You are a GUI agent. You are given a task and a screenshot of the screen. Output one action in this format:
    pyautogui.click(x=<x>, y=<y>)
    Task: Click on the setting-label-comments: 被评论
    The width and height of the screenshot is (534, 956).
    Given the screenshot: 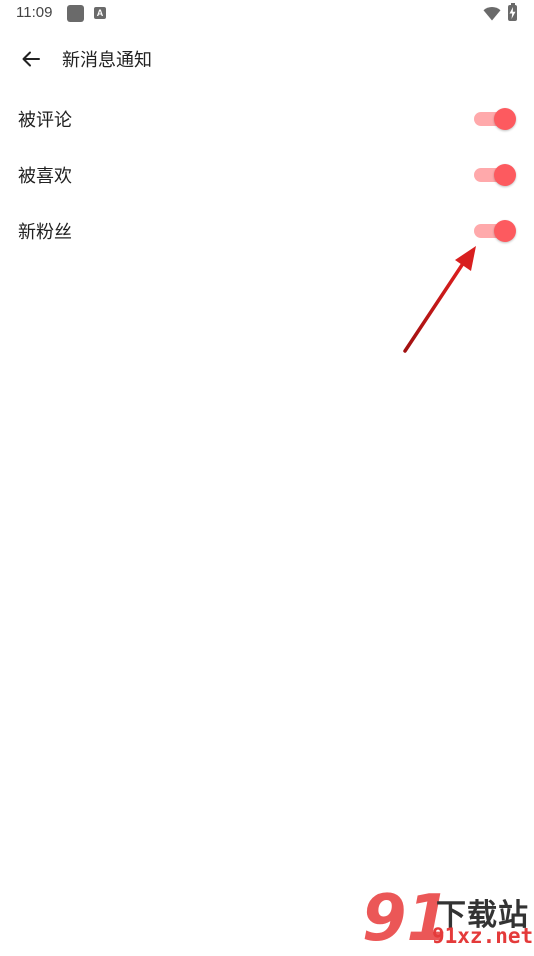 What is the action you would take?
    pyautogui.click(x=45, y=120)
    